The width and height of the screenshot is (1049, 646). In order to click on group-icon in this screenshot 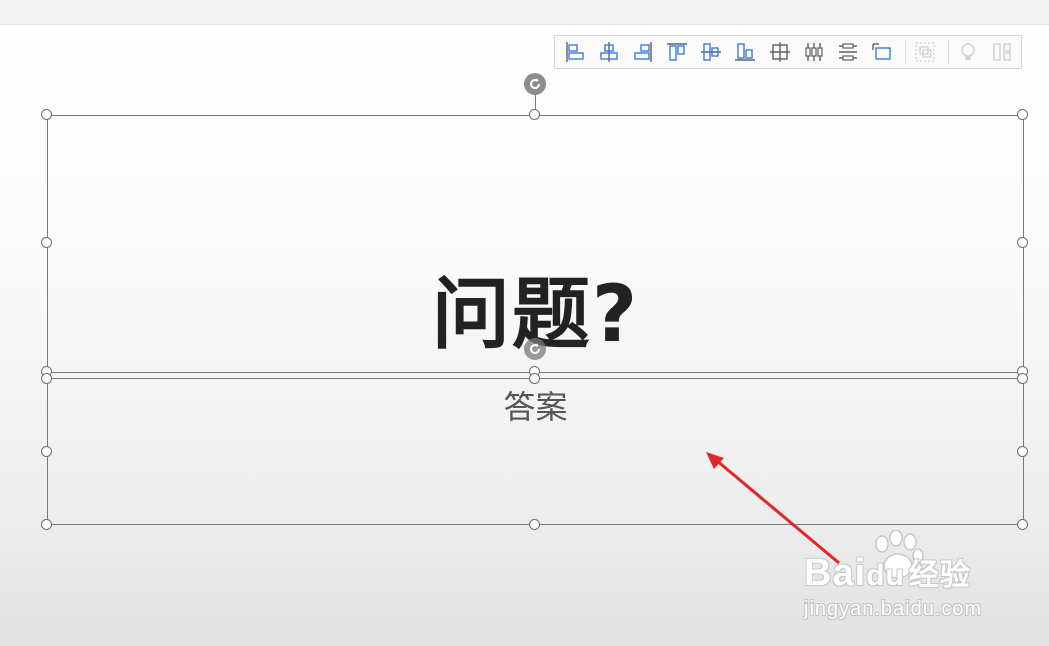, I will do `click(925, 52)`.